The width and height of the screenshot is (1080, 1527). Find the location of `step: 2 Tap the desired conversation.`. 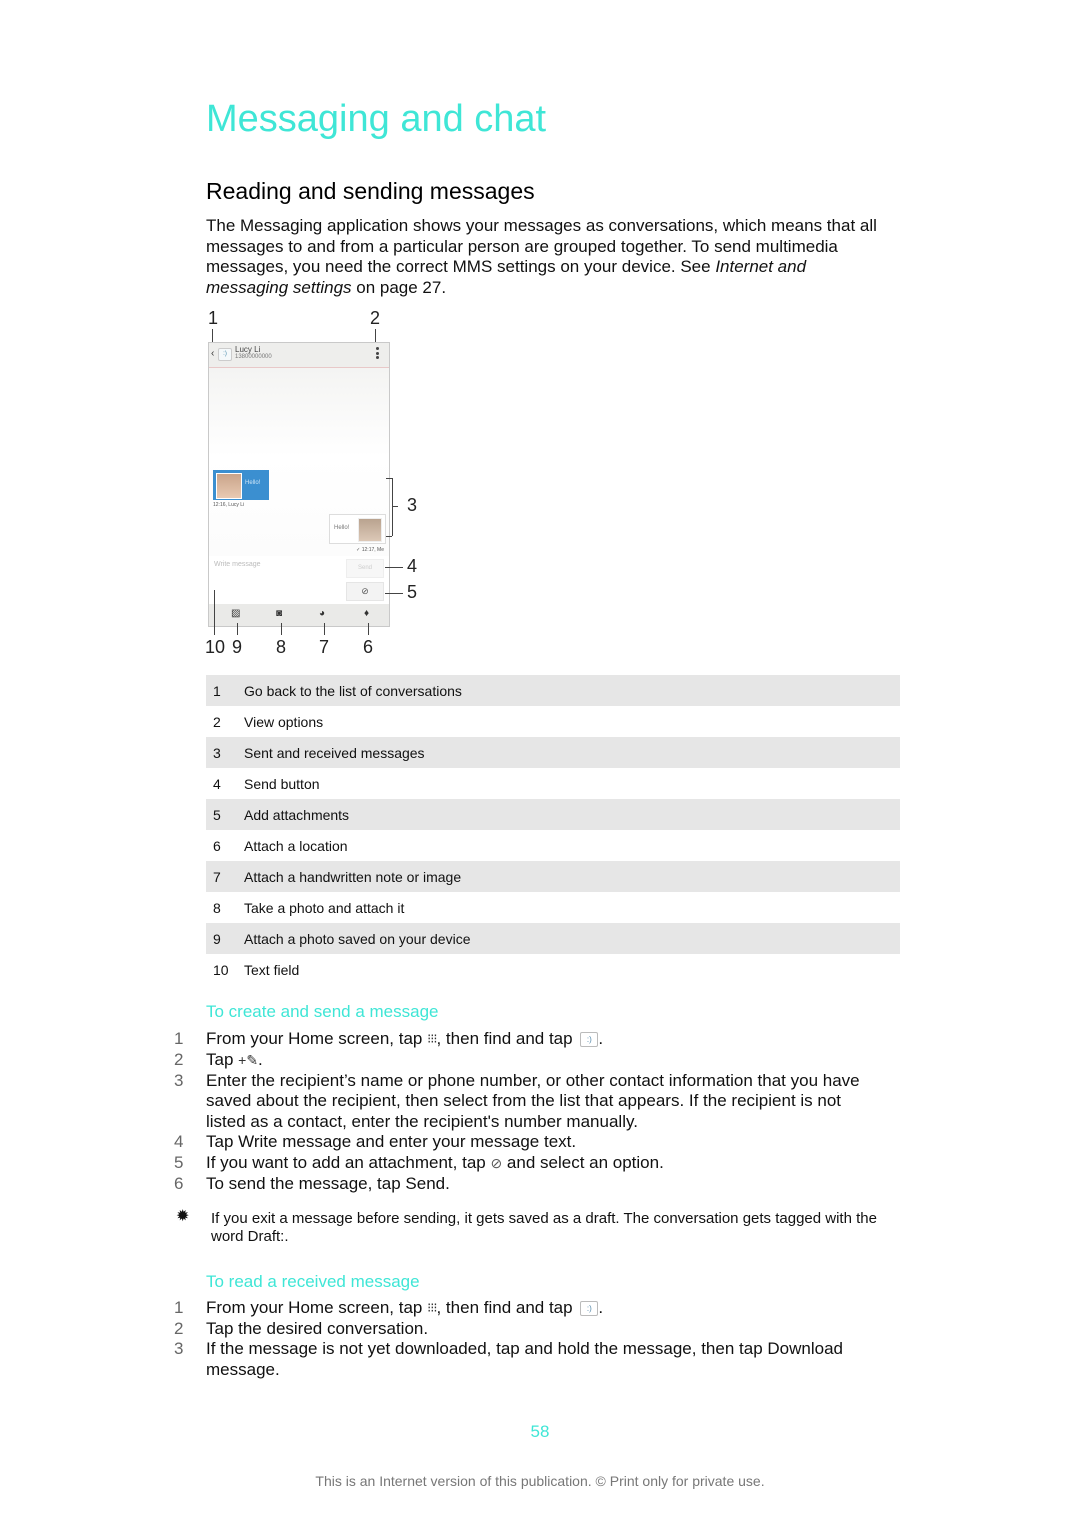

step: 2 Tap the desired conversation. is located at coordinates (524, 1329).